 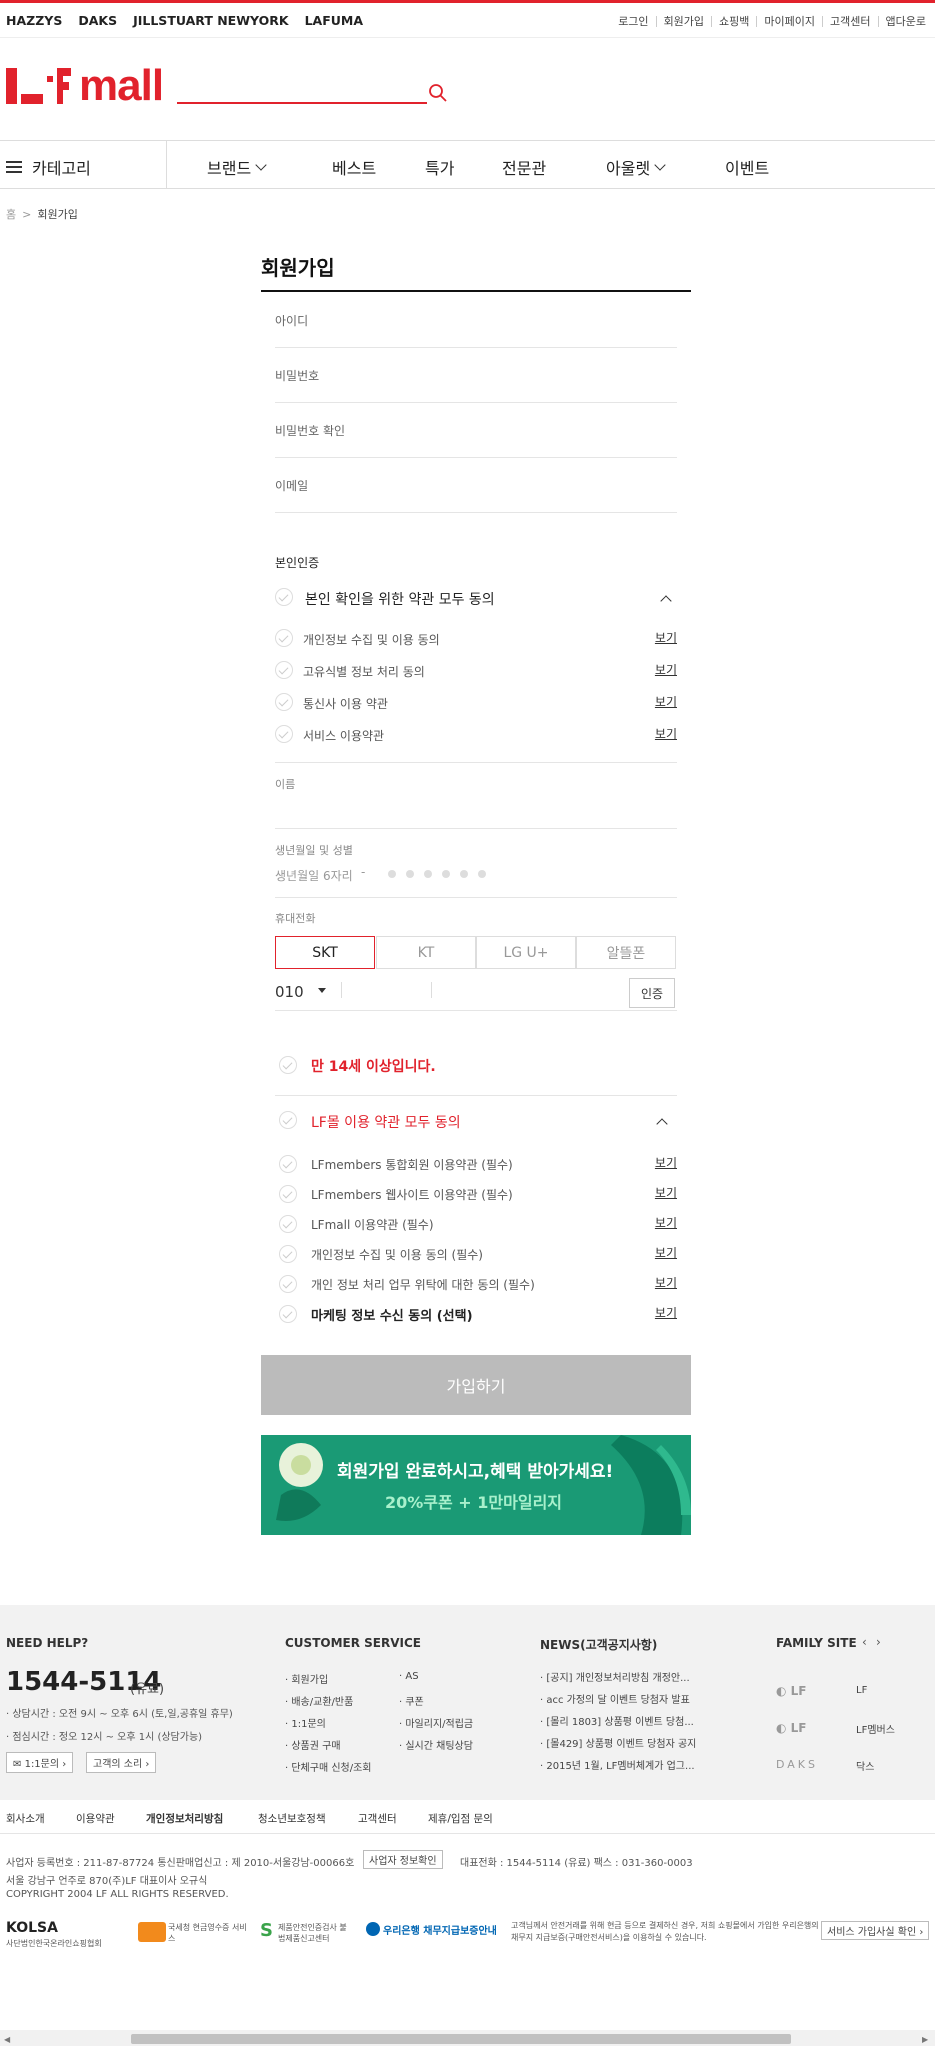 What do you see at coordinates (354, 167) in the screenshot?
I see `nav-best: 베스트` at bounding box center [354, 167].